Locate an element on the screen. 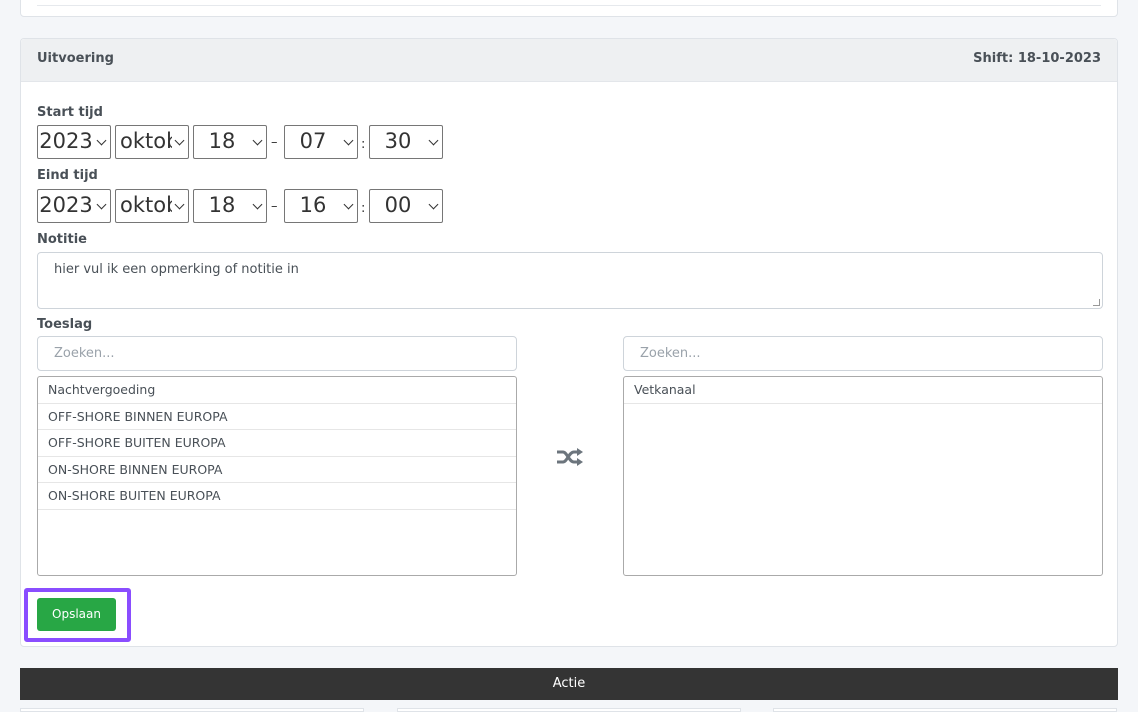 The image size is (1138, 712). start-time-label: Start tijd is located at coordinates (70, 112).